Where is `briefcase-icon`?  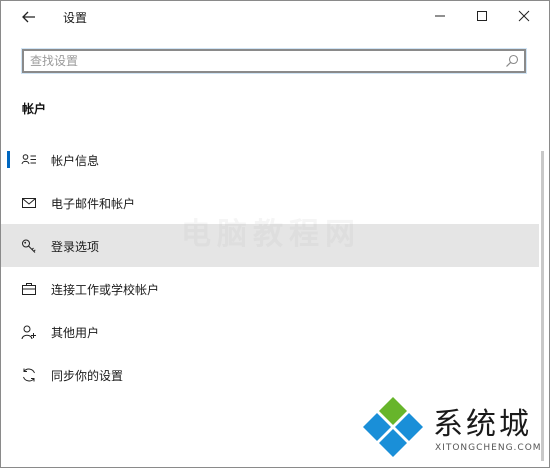
briefcase-icon is located at coordinates (29, 289).